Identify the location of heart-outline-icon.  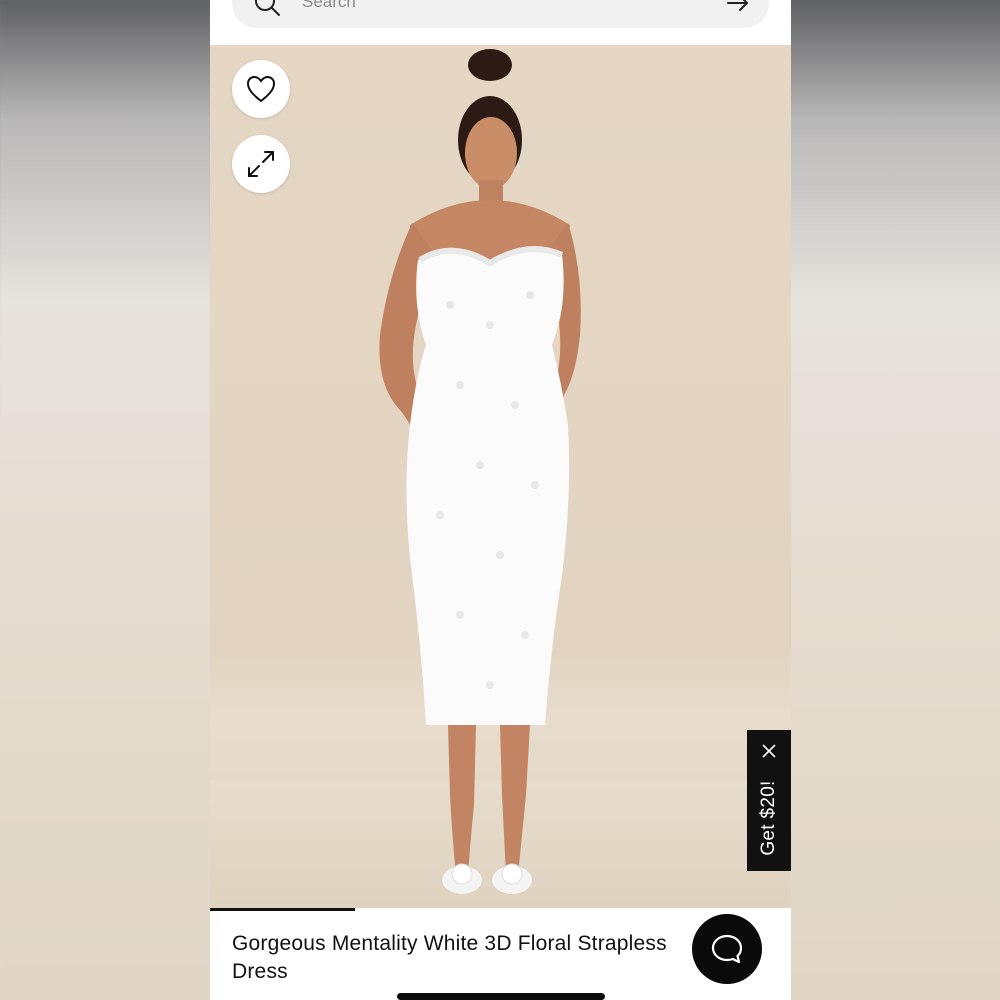
(261, 89).